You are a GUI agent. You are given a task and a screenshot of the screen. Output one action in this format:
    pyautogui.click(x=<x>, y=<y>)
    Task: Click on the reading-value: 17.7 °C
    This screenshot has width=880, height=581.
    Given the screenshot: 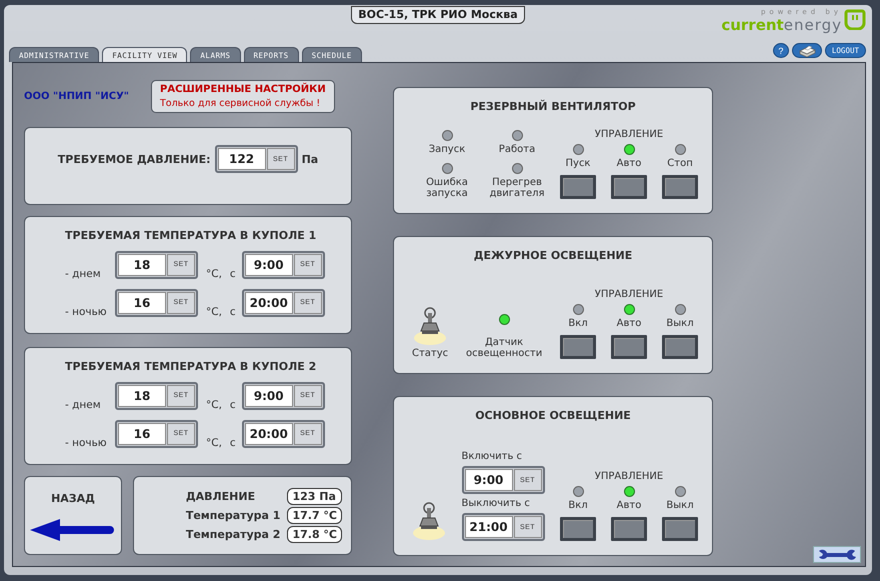 What is the action you would take?
    pyautogui.click(x=314, y=515)
    